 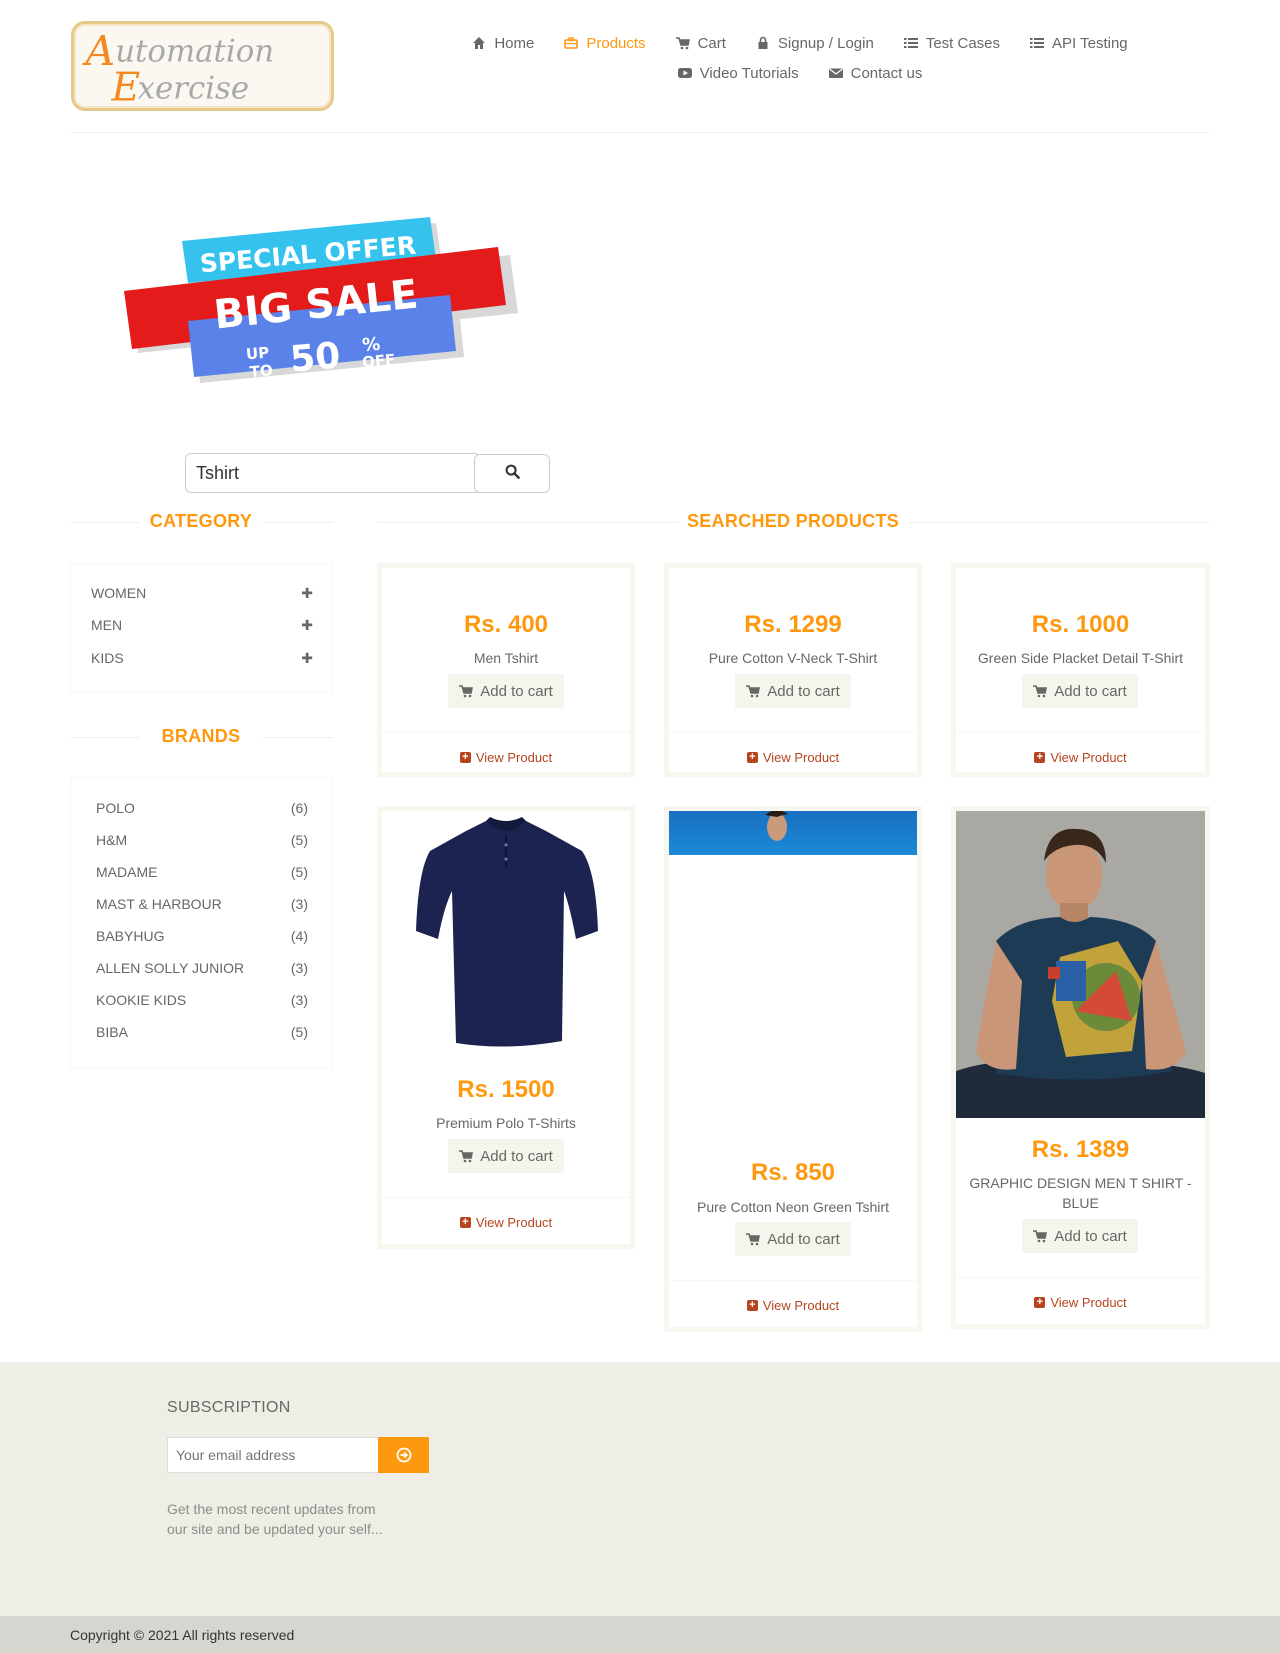 What do you see at coordinates (202, 936) in the screenshot?
I see `brand-item: BABYHUG (4)` at bounding box center [202, 936].